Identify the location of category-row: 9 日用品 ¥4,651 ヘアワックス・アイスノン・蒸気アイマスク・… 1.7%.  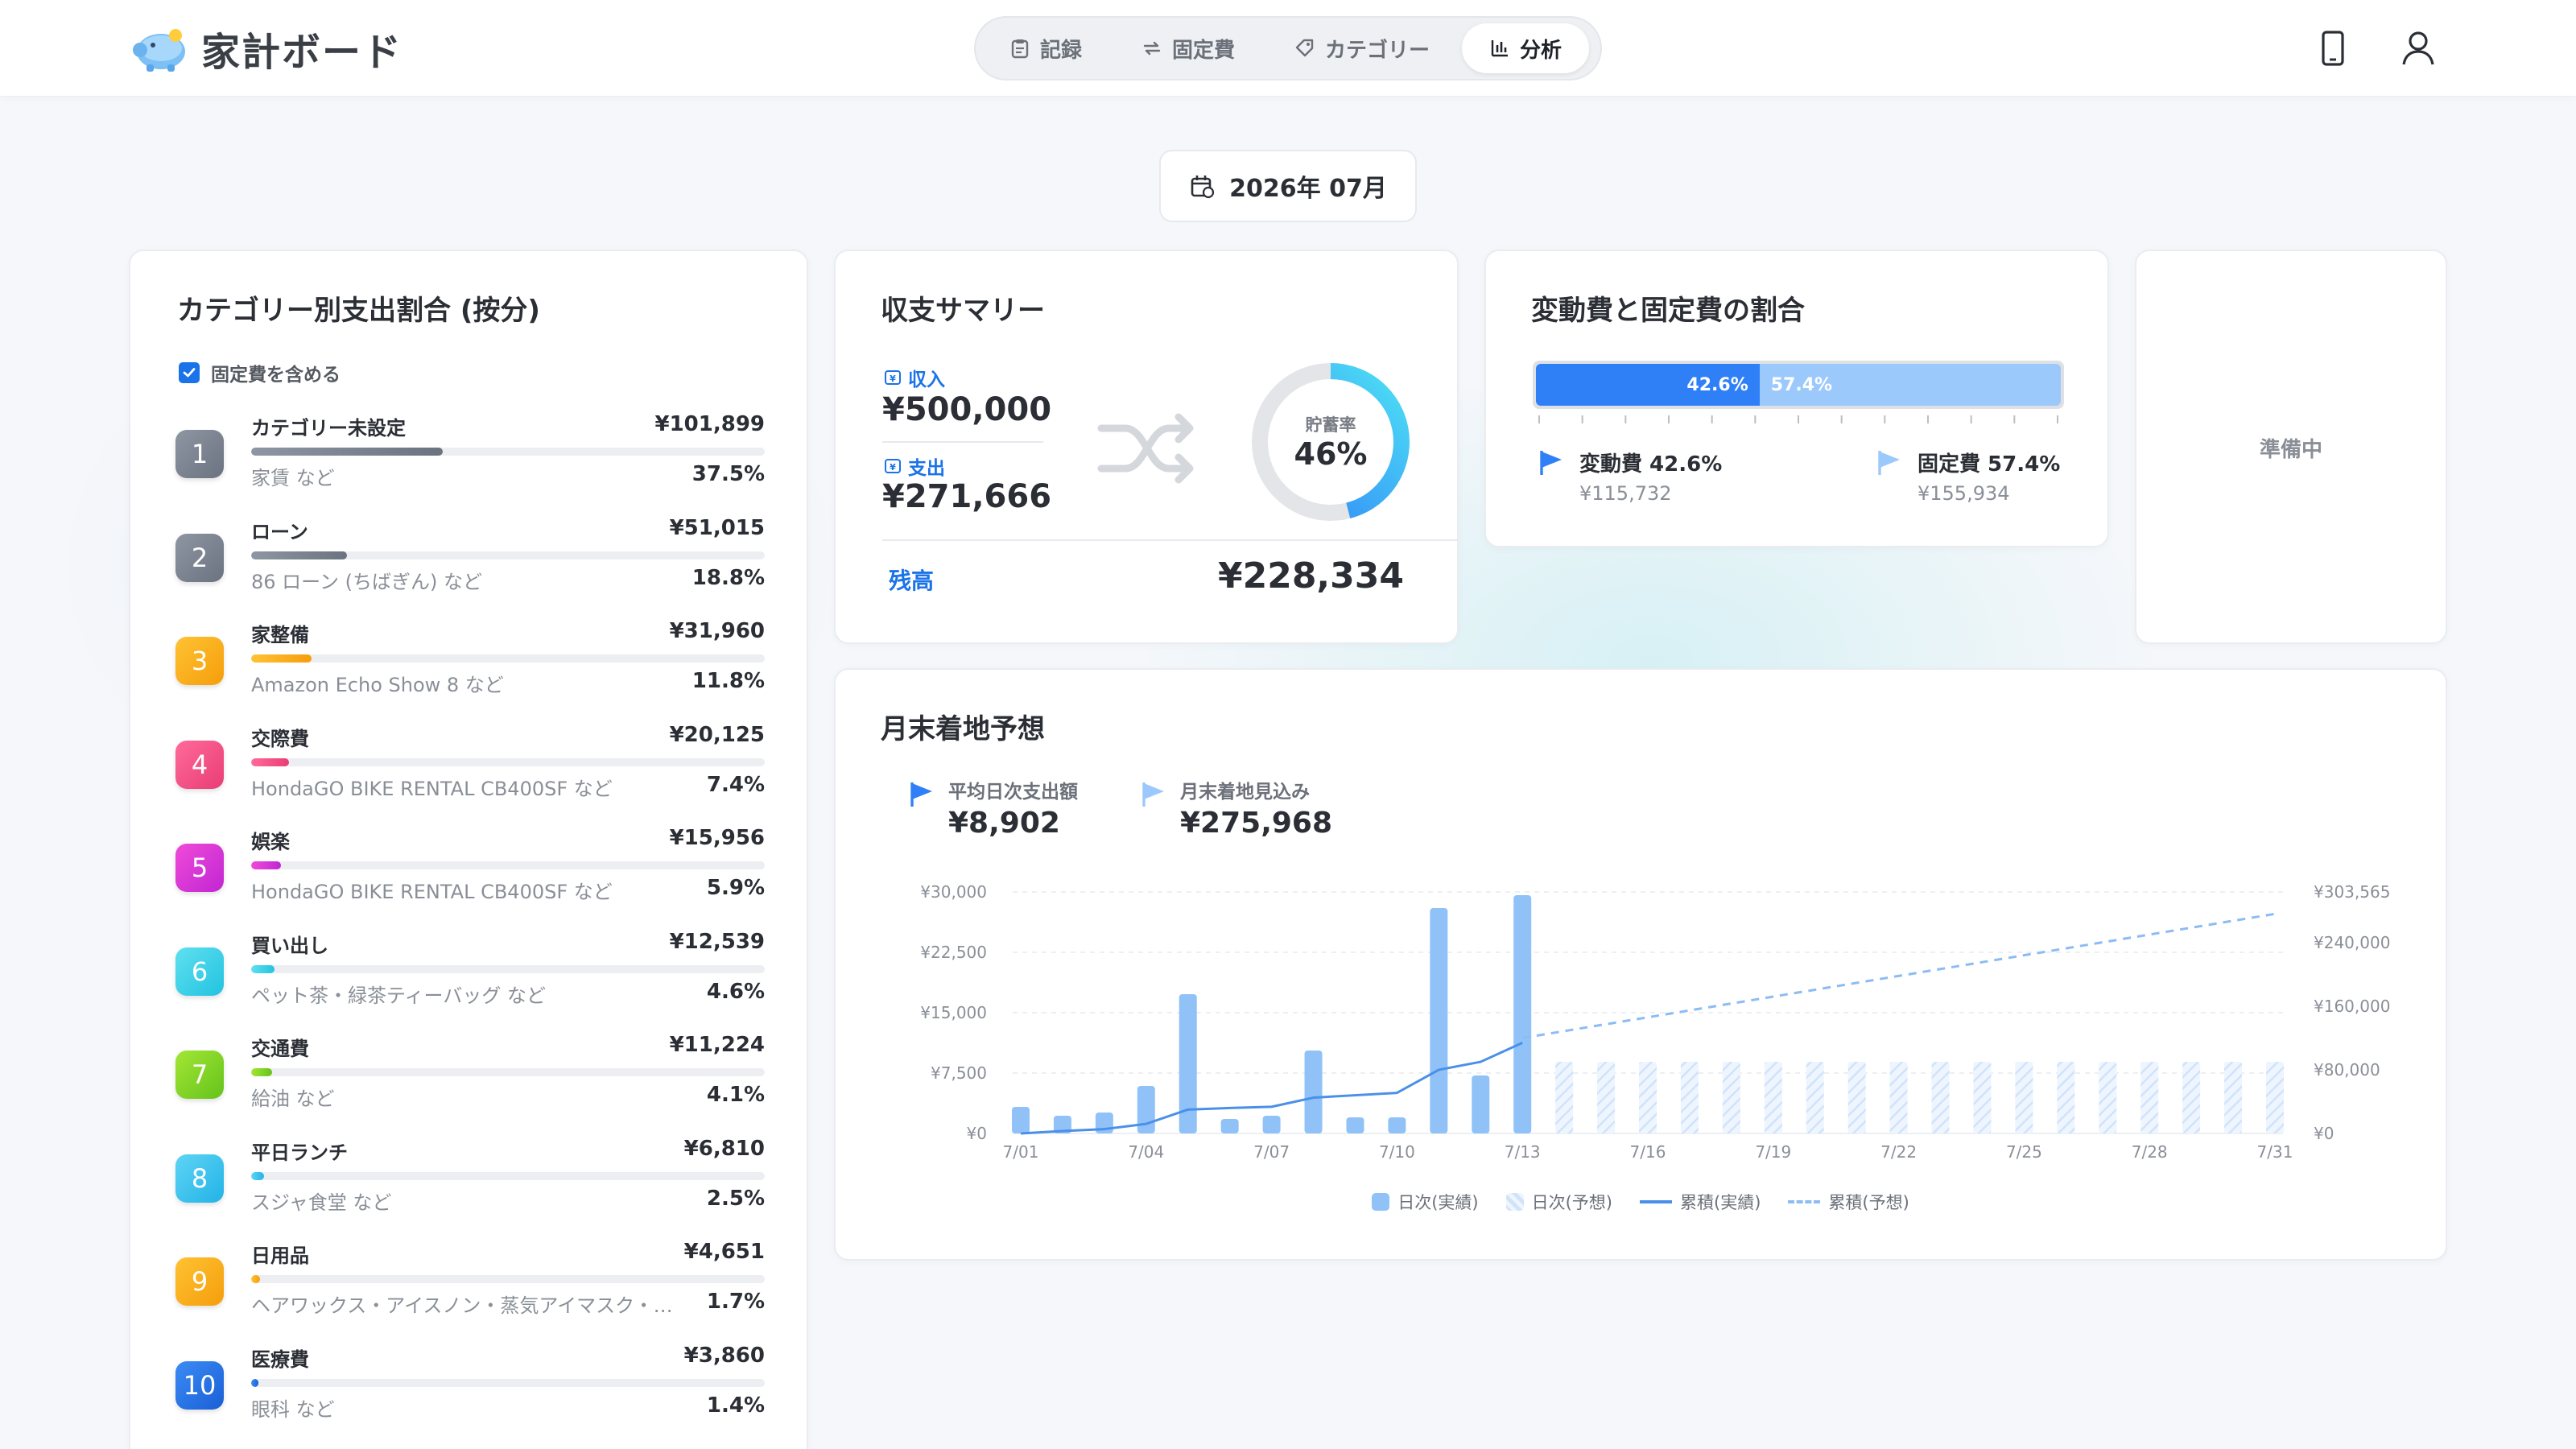
(470, 1284).